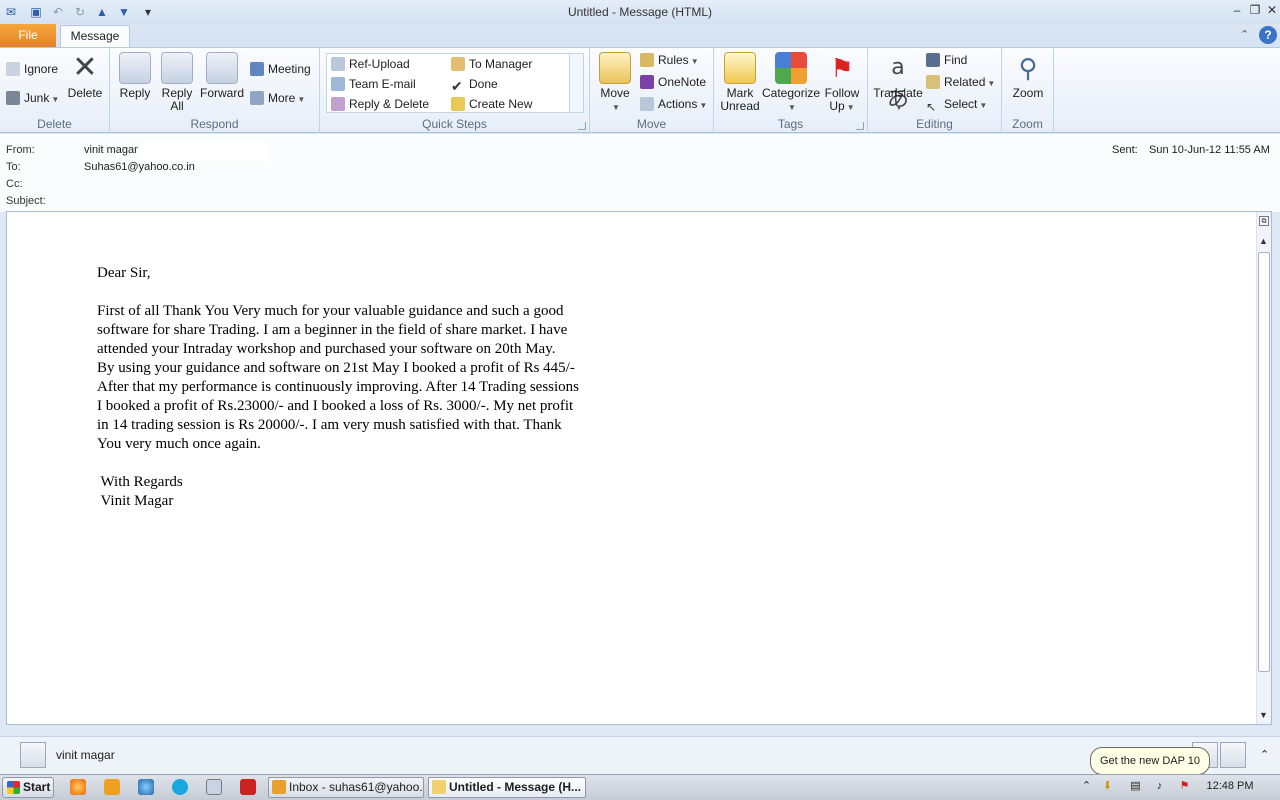 Image resolution: width=1280 pixels, height=800 pixels. I want to click on actions-label: Actions, so click(678, 104).